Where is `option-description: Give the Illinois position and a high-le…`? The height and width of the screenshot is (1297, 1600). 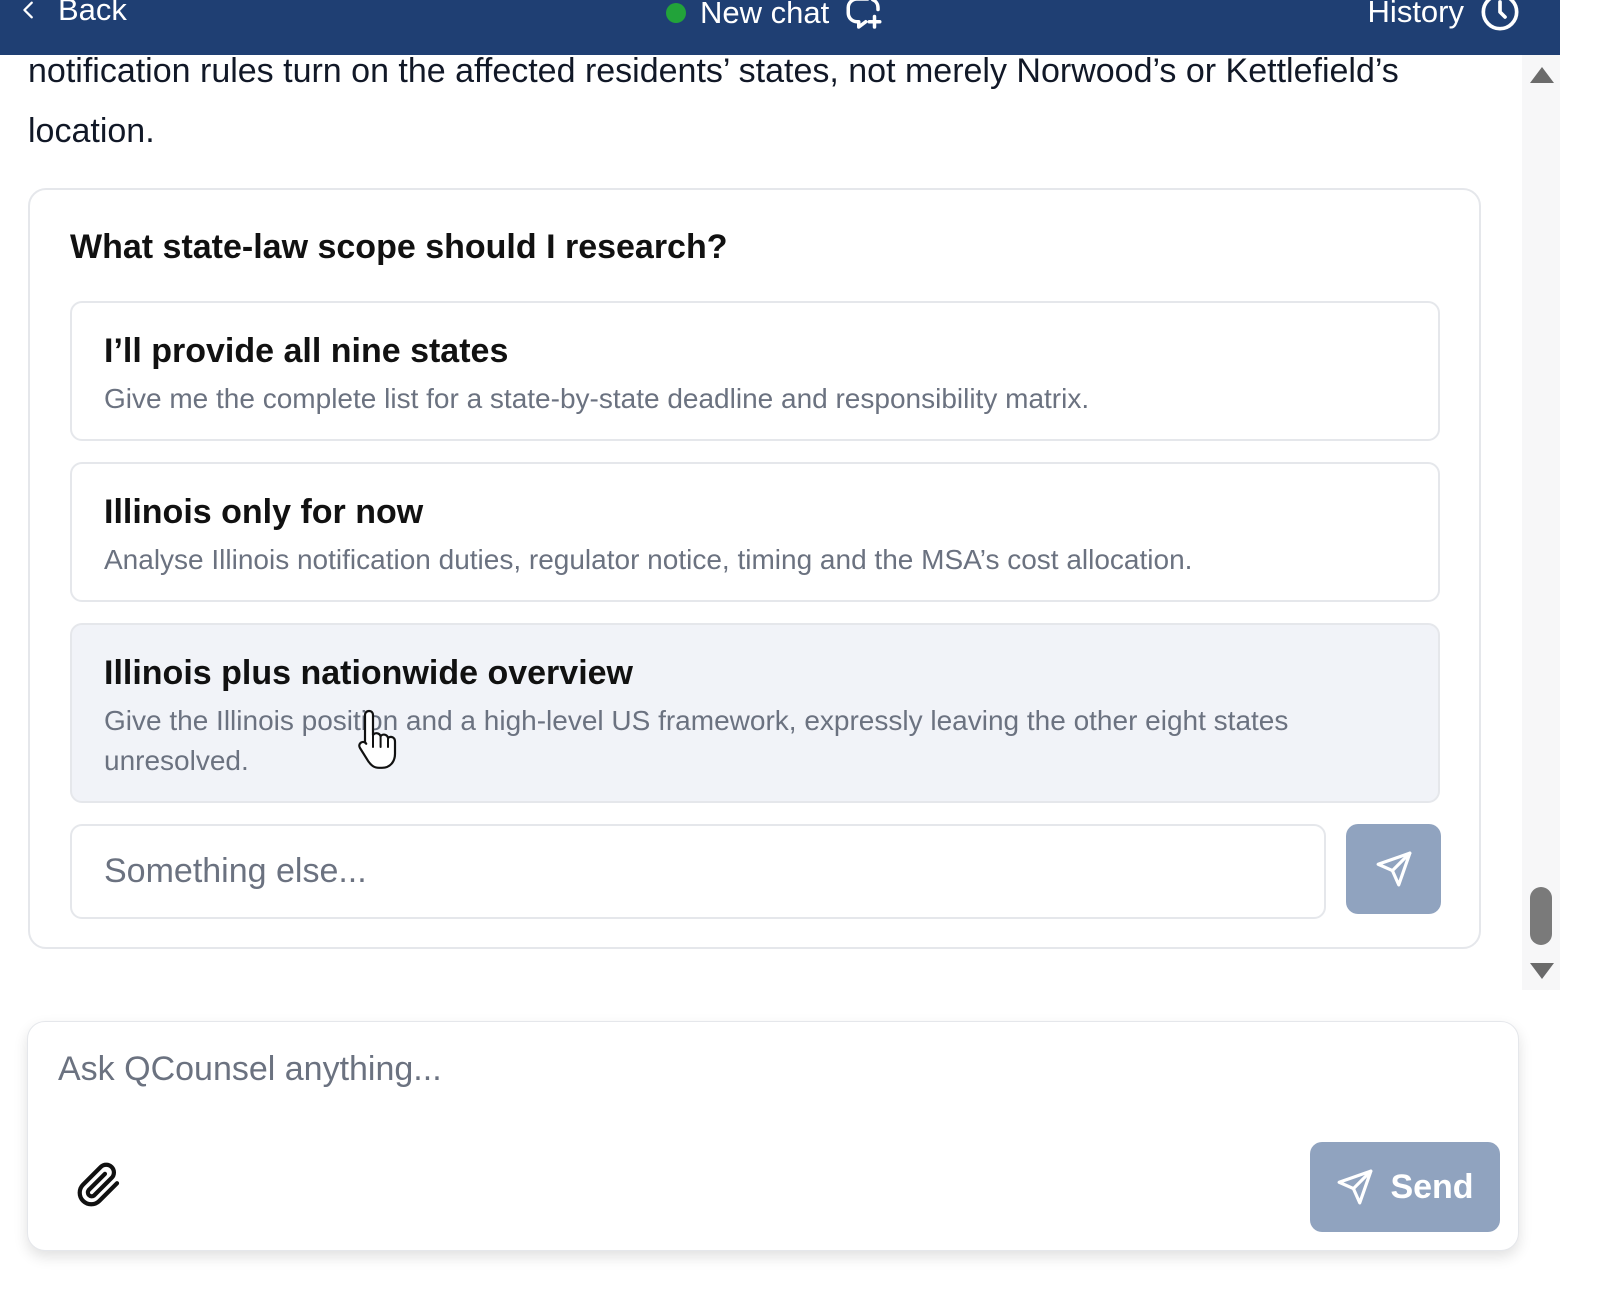 option-description: Give the Illinois position and a high-le… is located at coordinates (696, 740).